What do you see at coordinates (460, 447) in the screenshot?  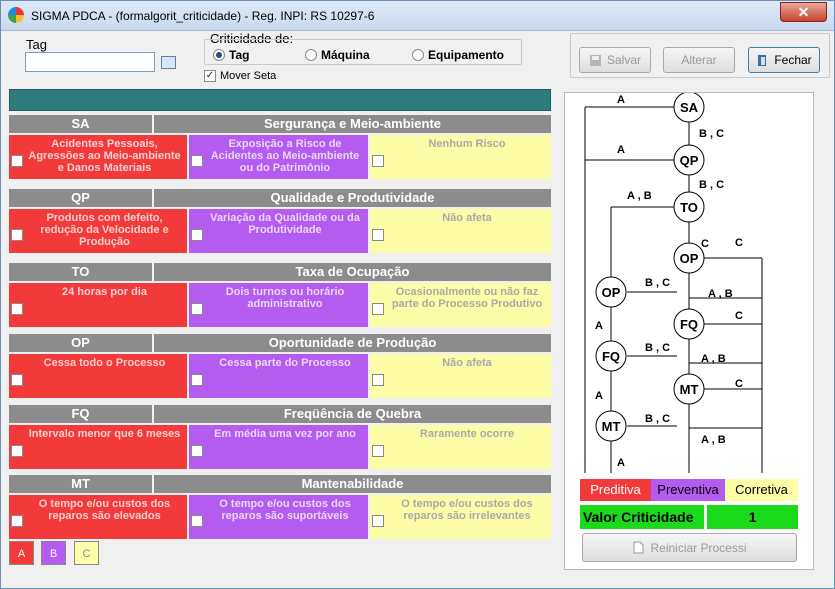 I see `criteria-option-c: Raramente ocorre` at bounding box center [460, 447].